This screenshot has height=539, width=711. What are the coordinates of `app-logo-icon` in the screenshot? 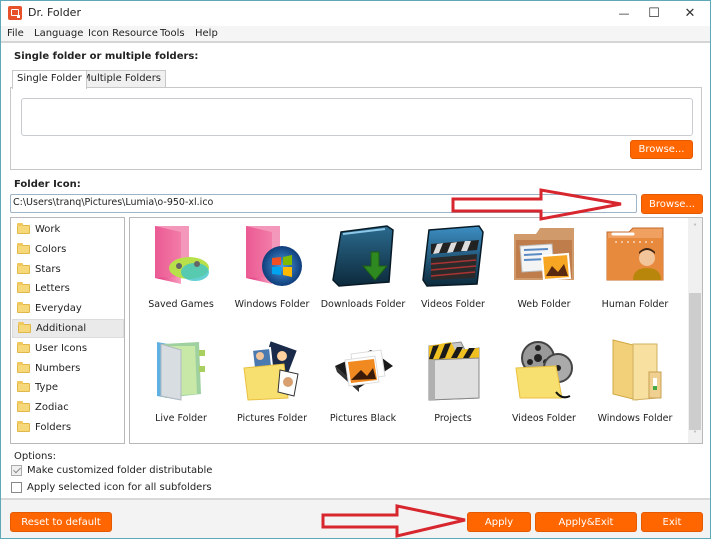 It's located at (15, 13).